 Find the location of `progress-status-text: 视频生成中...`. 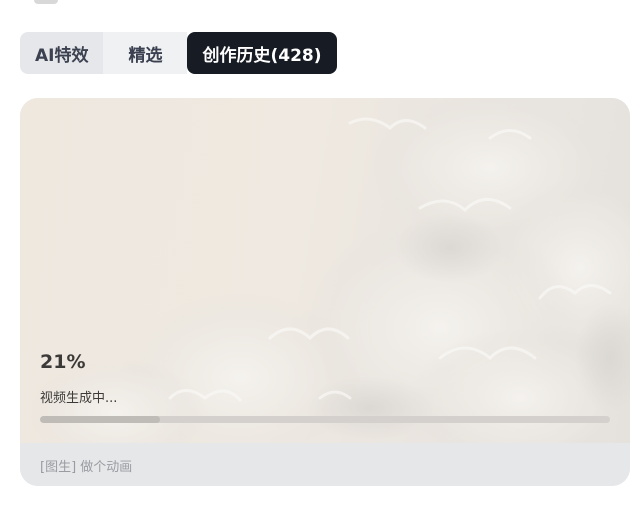

progress-status-text: 视频生成中... is located at coordinates (79, 398).